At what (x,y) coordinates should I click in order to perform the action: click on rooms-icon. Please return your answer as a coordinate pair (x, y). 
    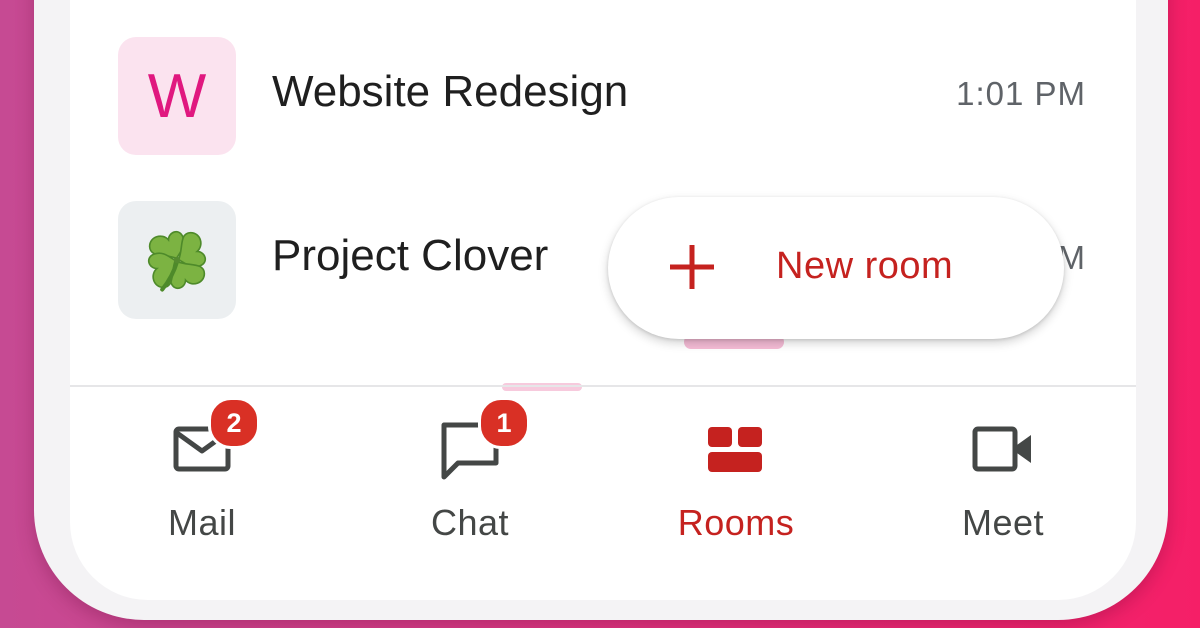
    Looking at the image, I should click on (735, 449).